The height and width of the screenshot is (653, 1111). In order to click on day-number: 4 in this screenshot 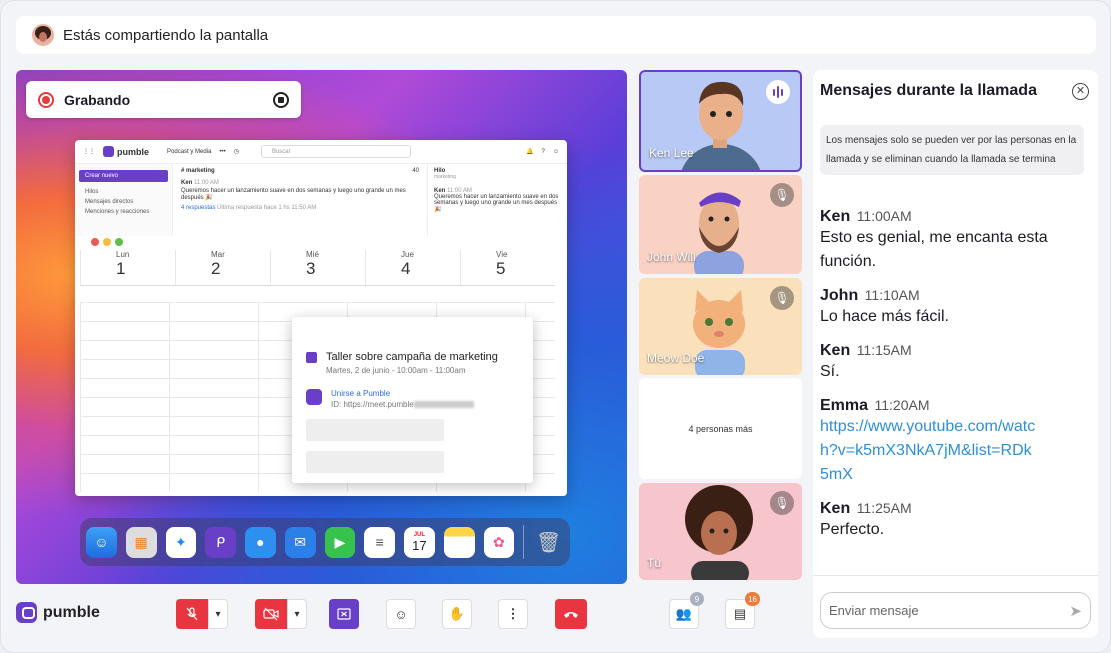, I will do `click(406, 268)`.